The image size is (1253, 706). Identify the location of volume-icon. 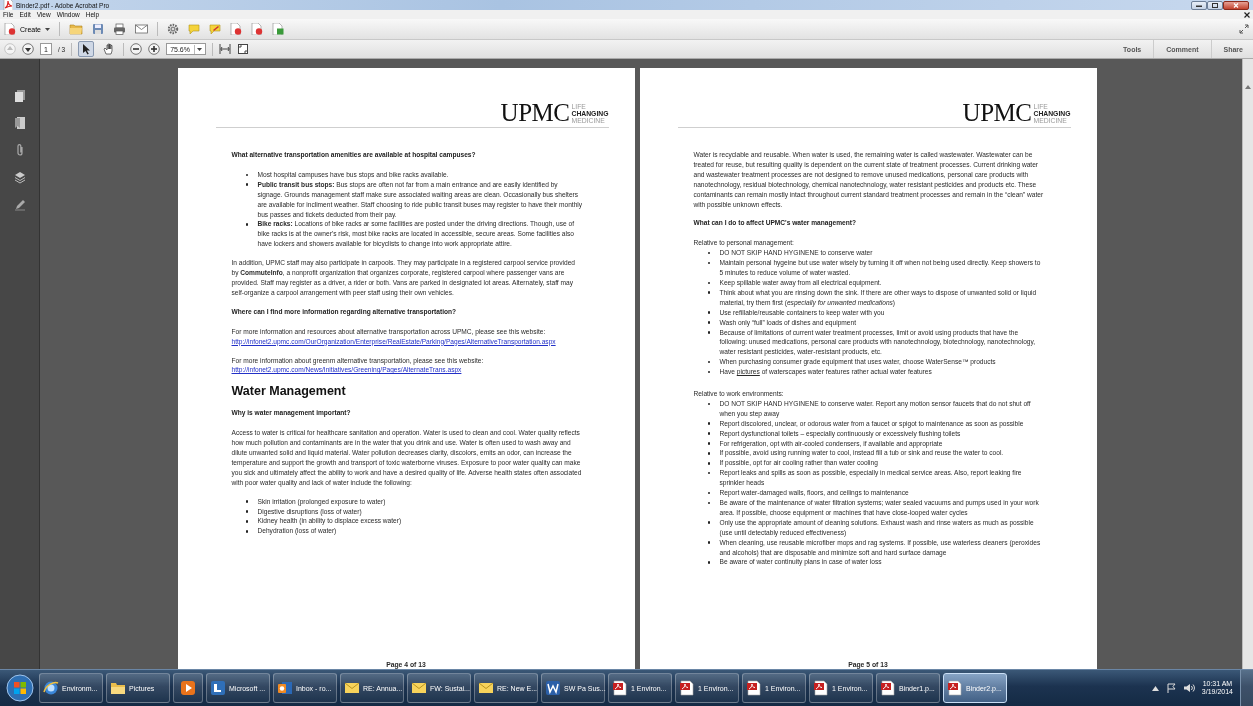
(1188, 688).